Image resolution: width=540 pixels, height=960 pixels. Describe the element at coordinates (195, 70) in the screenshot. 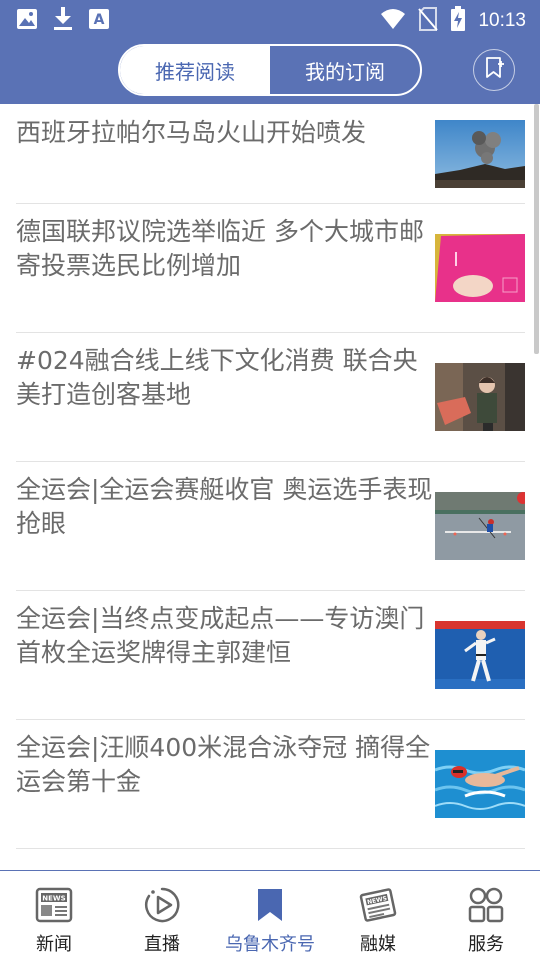

I see `tab-recommended: 推荐阅读` at that location.